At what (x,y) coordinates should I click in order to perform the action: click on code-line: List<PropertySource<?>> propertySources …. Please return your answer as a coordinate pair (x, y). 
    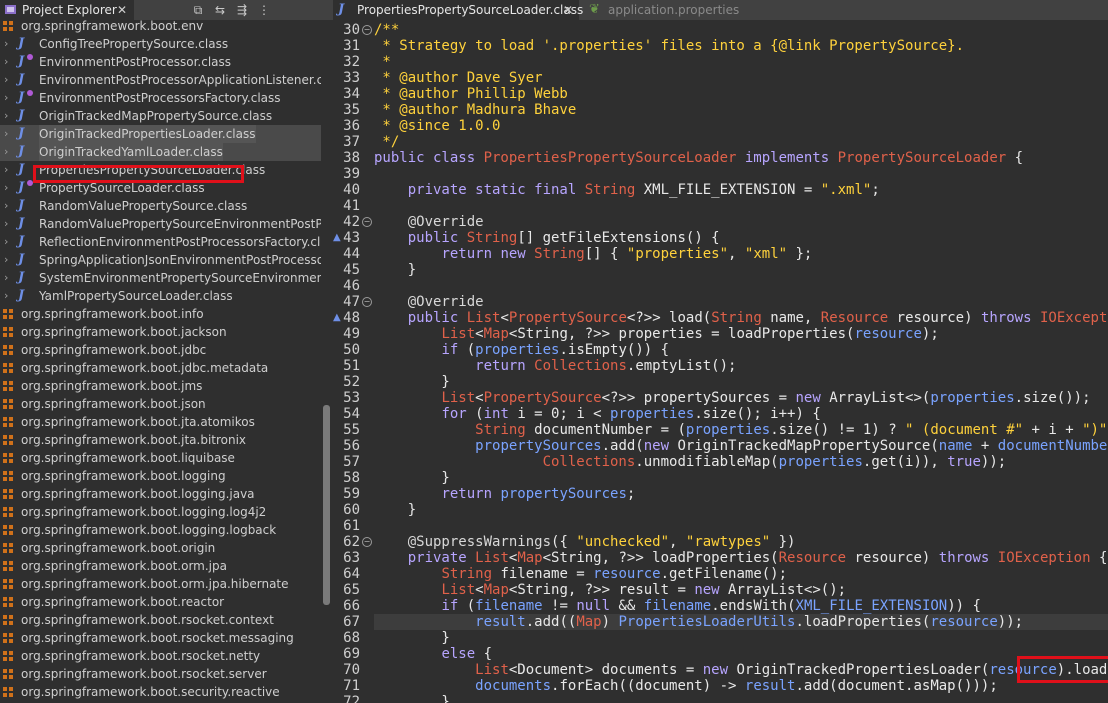
    Looking at the image, I should click on (732, 398).